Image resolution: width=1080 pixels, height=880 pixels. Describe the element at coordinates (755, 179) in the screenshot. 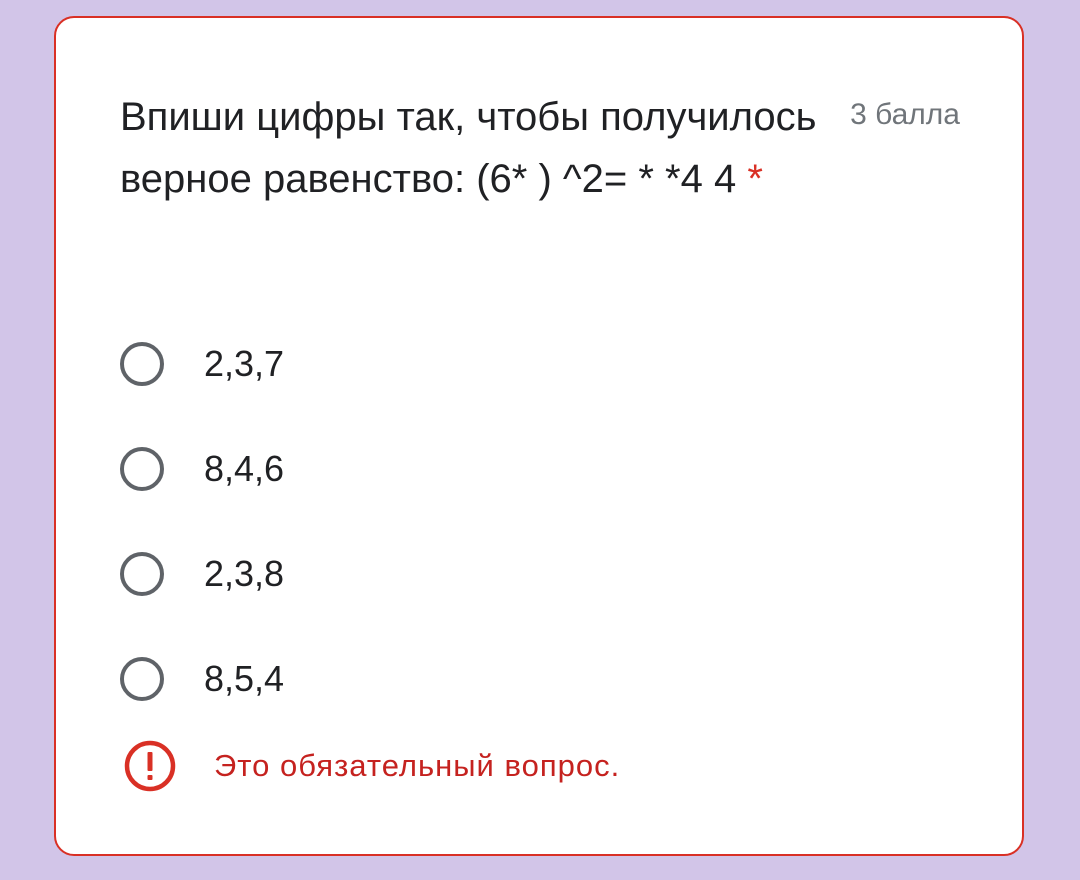

I see `required-asterisk: *` at that location.